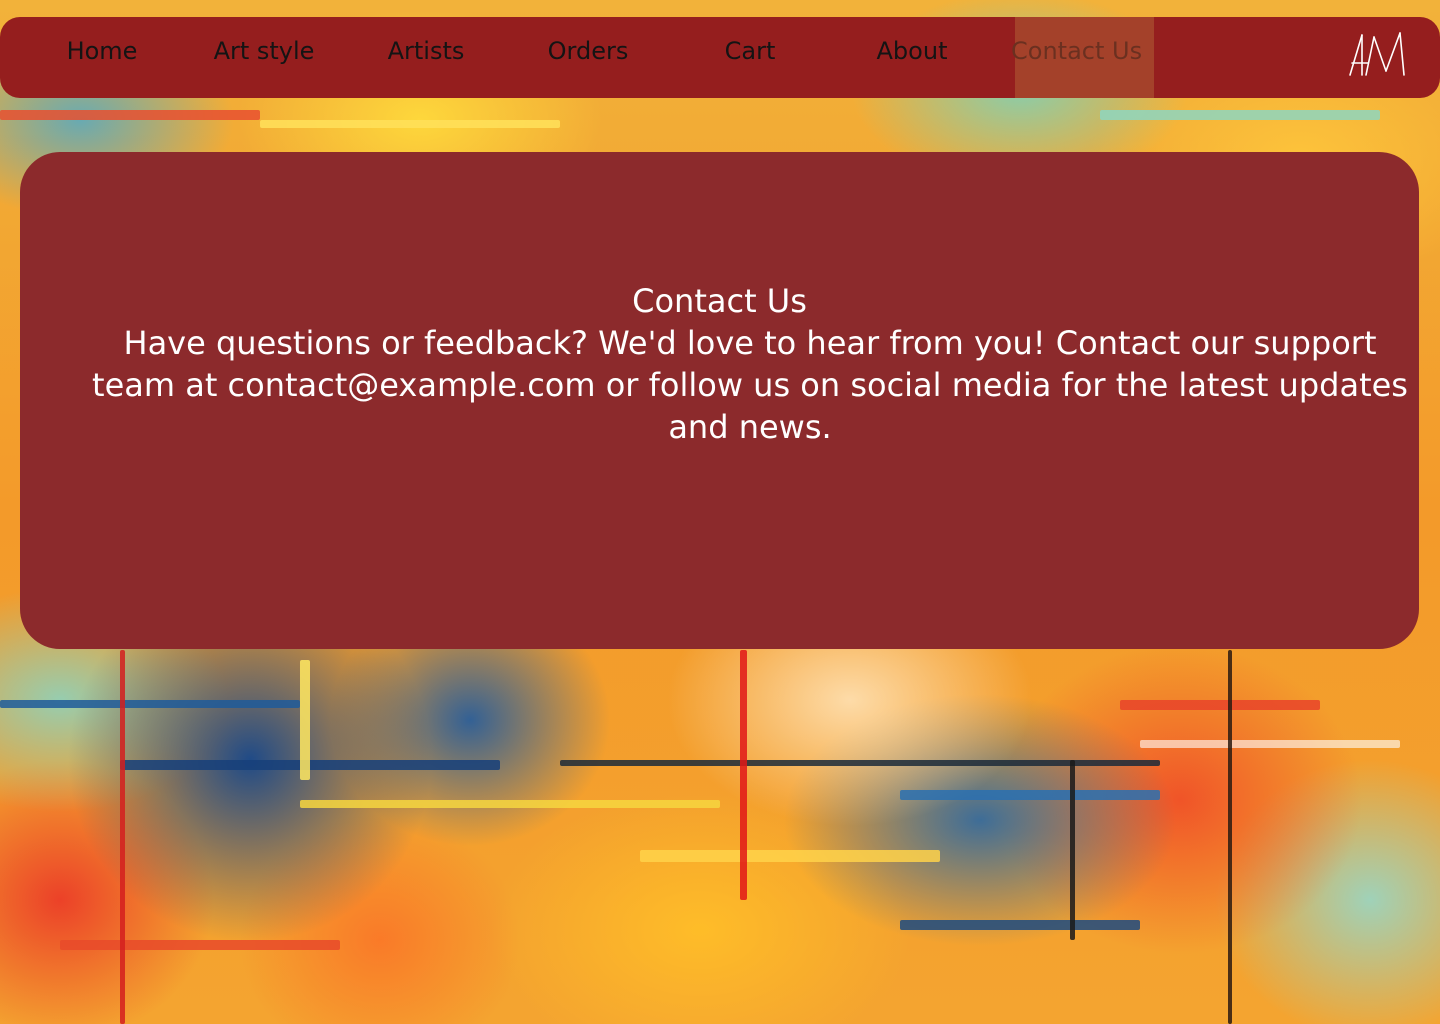 Image resolution: width=1440 pixels, height=1024 pixels. Describe the element at coordinates (588, 57) in the screenshot. I see `nav-item-orders: Orders` at that location.